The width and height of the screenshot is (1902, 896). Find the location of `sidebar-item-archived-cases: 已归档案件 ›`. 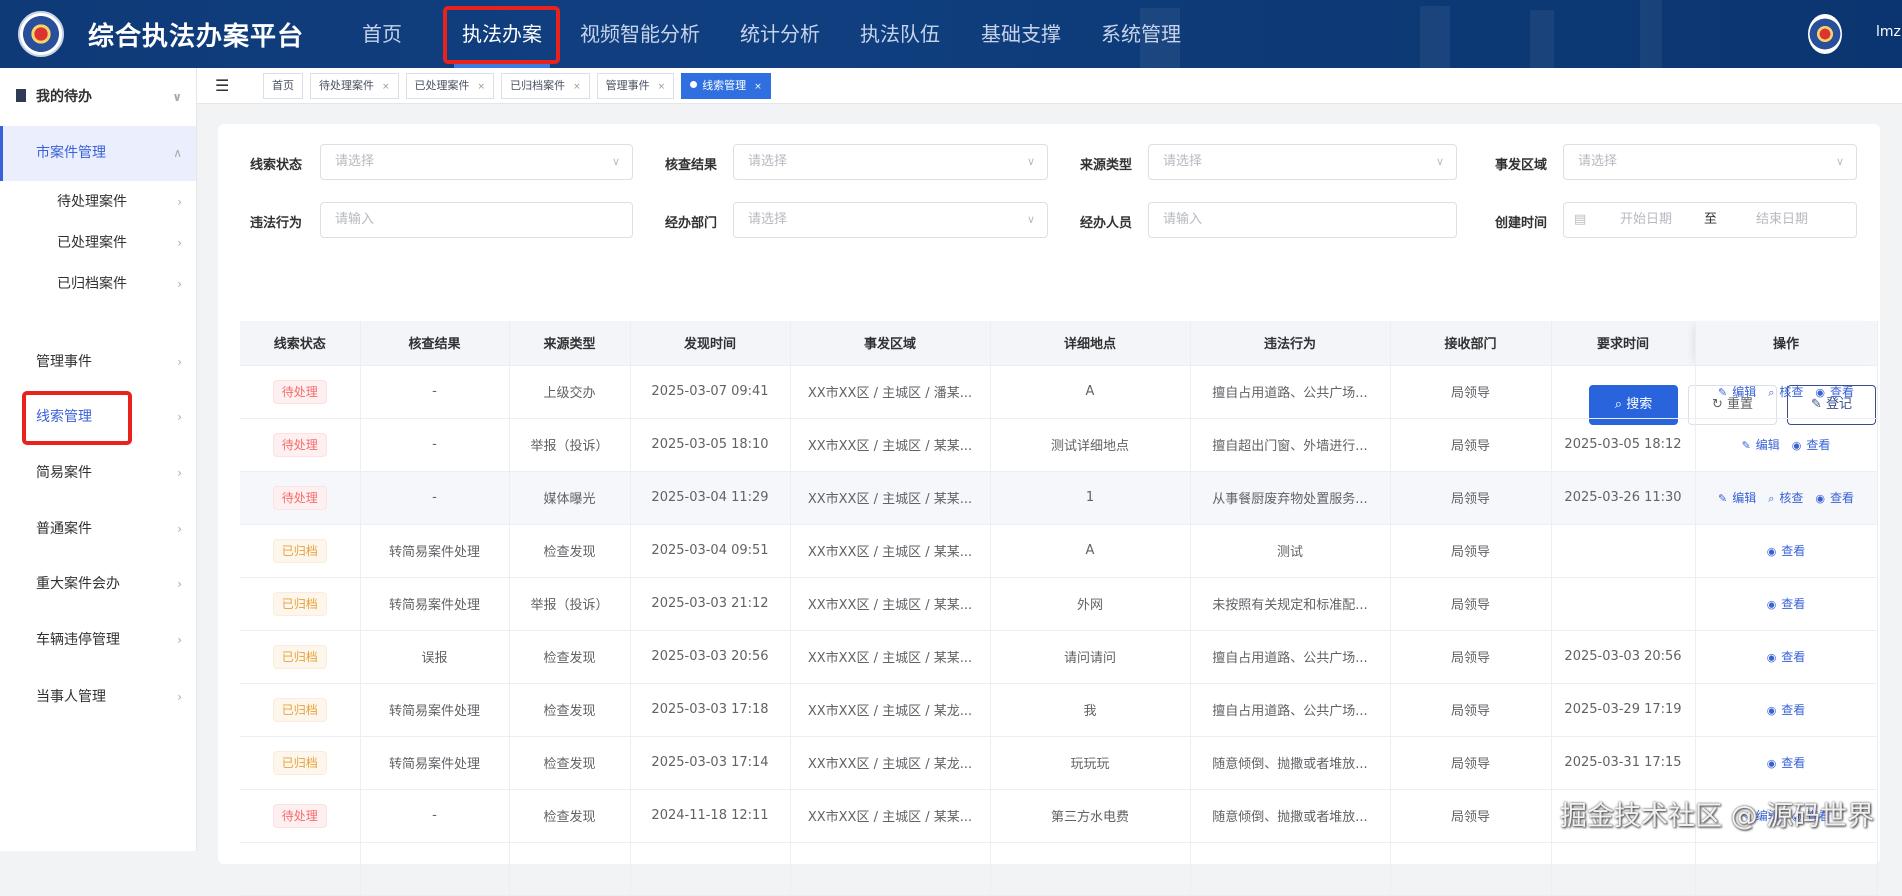

sidebar-item-archived-cases: 已归档案件 › is located at coordinates (98, 284).